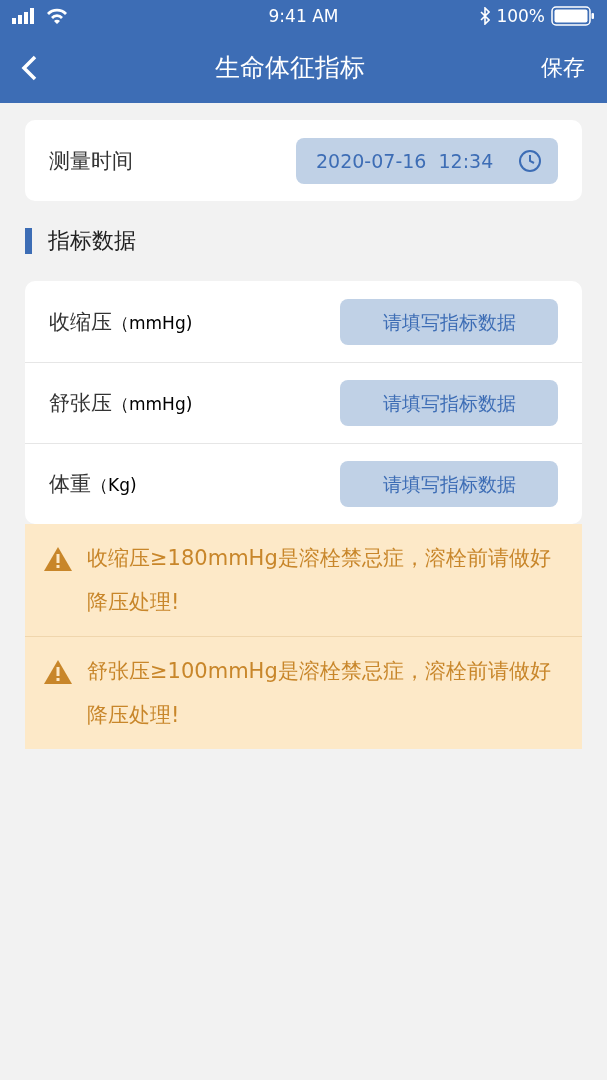 Image resolution: width=607 pixels, height=1080 pixels. Describe the element at coordinates (573, 16) in the screenshot. I see `battery-icon` at that location.